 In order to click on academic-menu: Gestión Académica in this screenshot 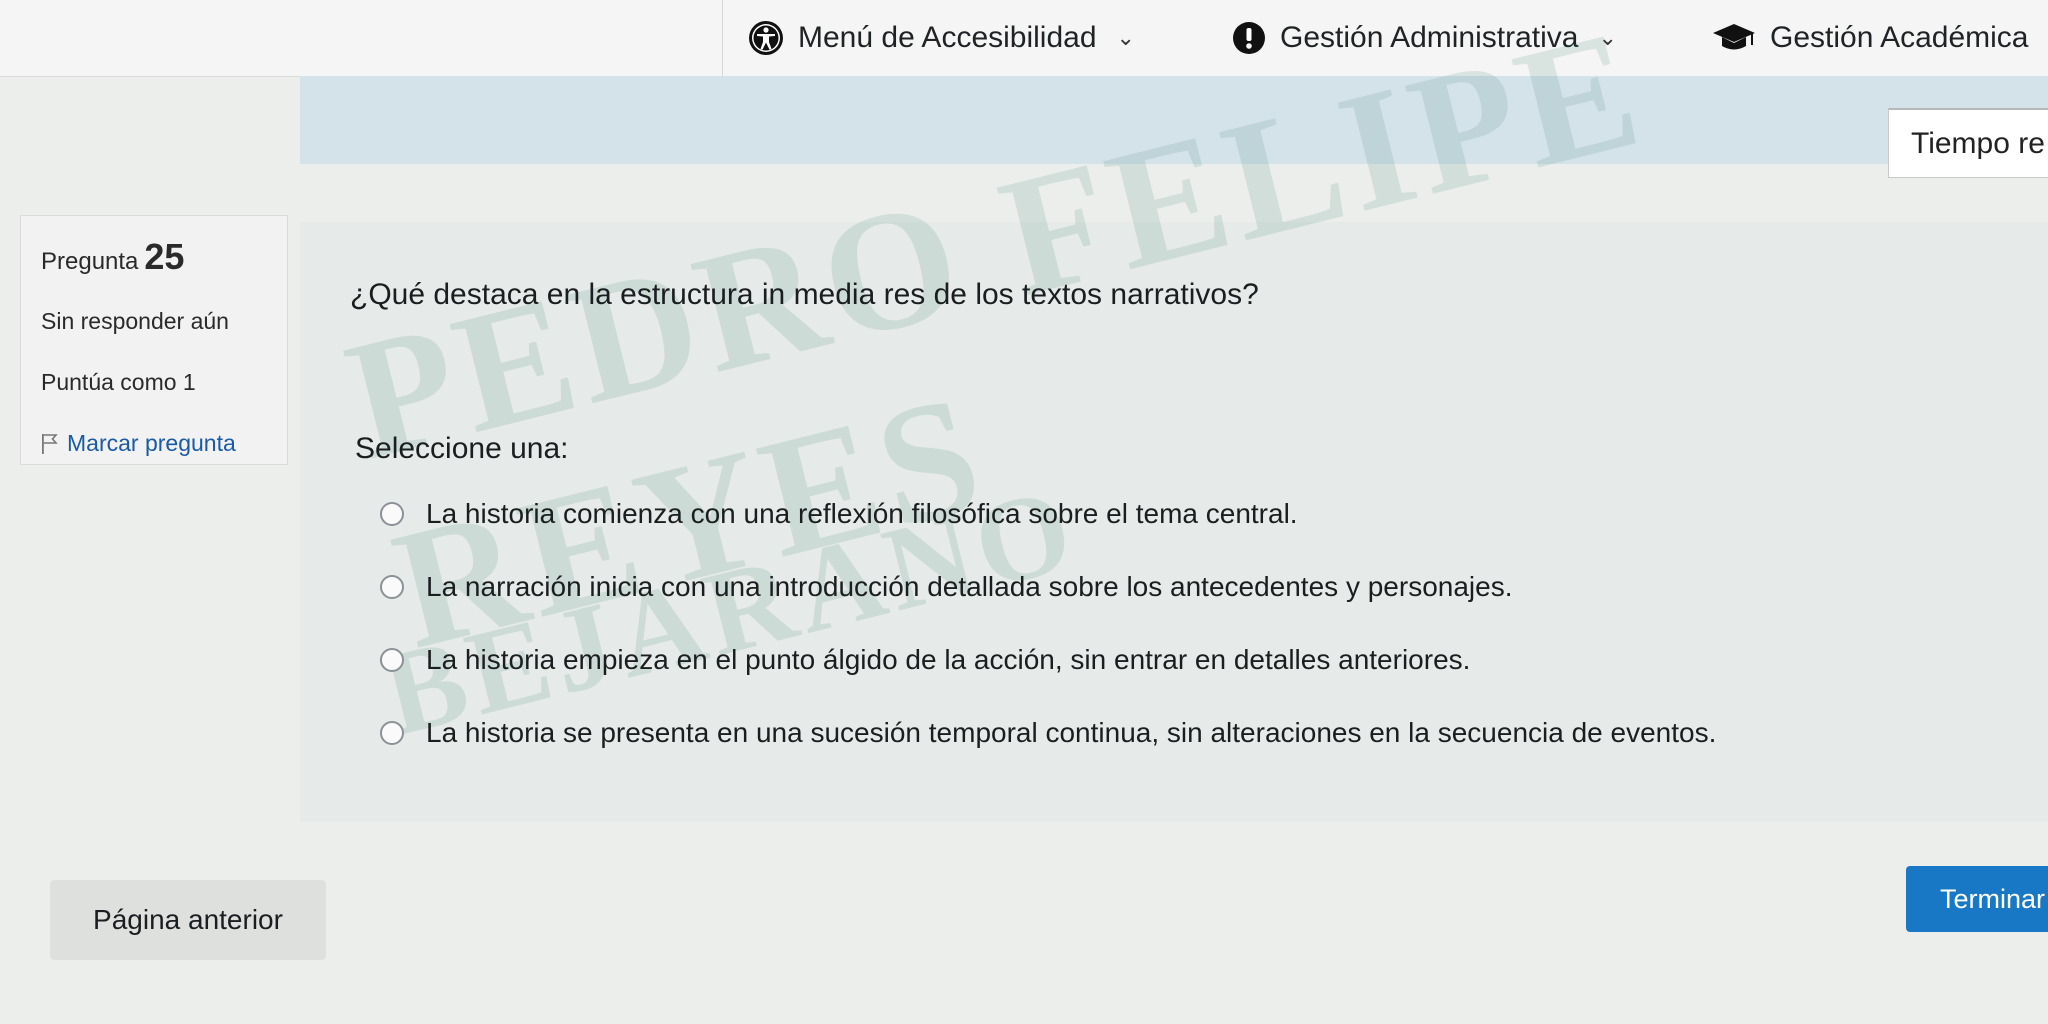, I will do `click(1870, 38)`.